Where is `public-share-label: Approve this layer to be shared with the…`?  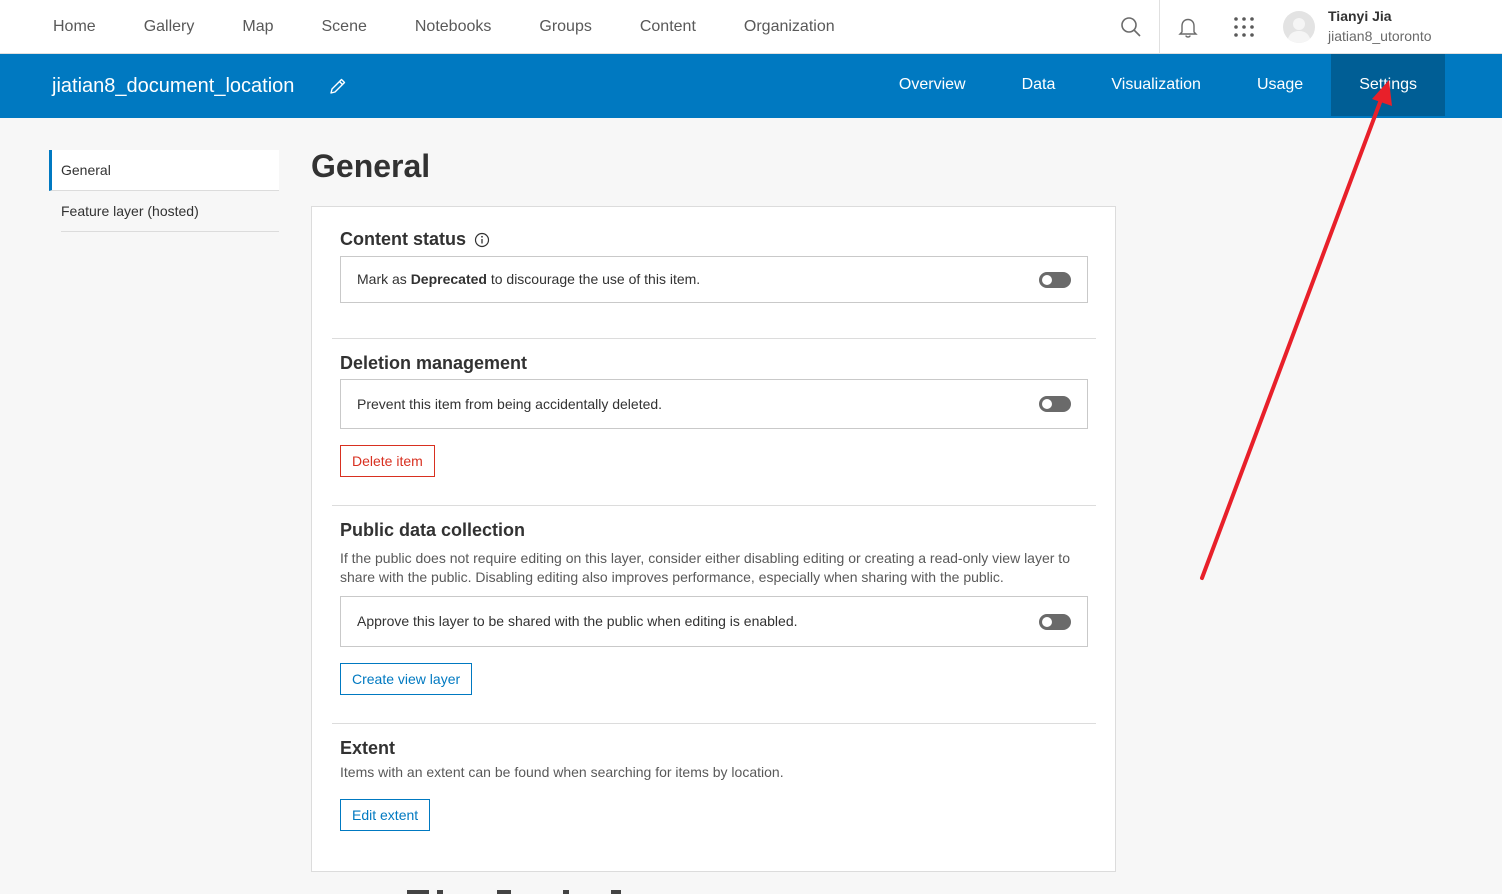 public-share-label: Approve this layer to be shared with the… is located at coordinates (577, 621).